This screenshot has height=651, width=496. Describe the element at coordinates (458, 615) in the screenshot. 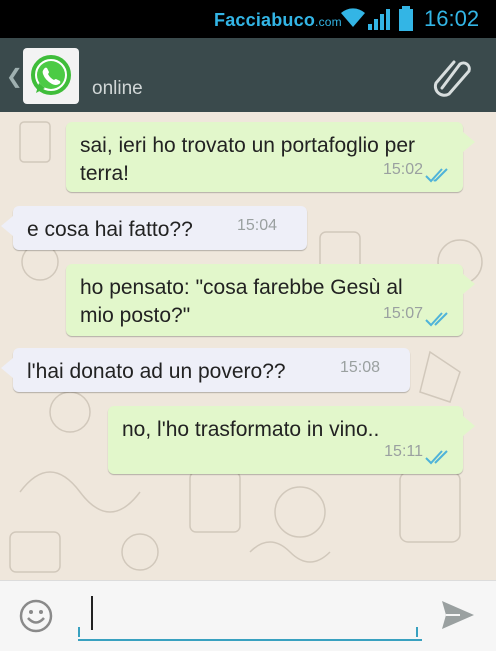

I see `send-icon` at that location.